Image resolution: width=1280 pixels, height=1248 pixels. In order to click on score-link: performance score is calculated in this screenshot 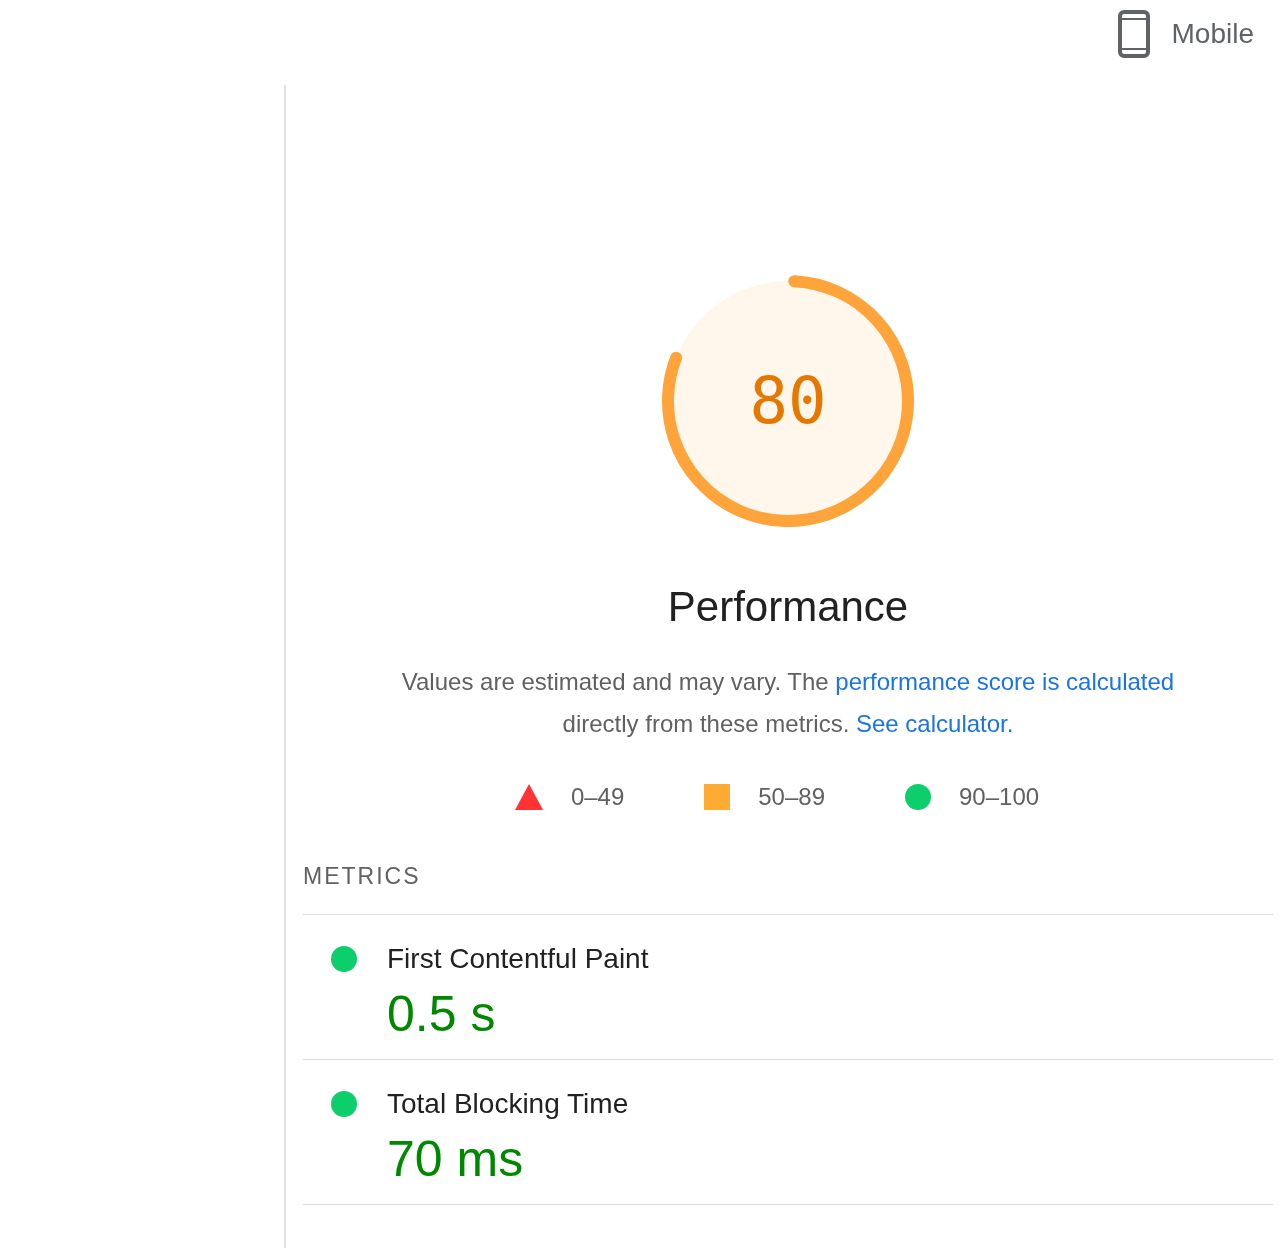, I will do `click(1005, 681)`.